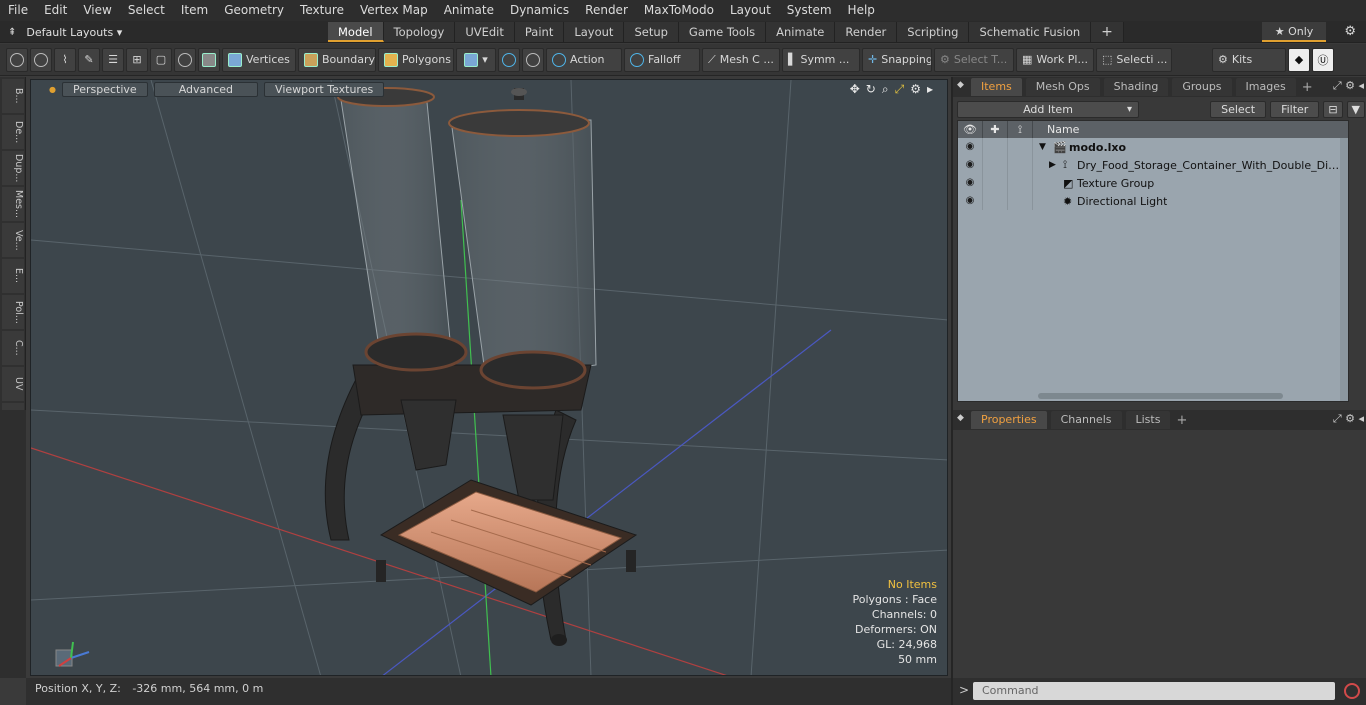 Image resolution: width=1366 pixels, height=705 pixels. What do you see at coordinates (1355, 109) in the screenshot?
I see `funnel-icon: ▼` at bounding box center [1355, 109].